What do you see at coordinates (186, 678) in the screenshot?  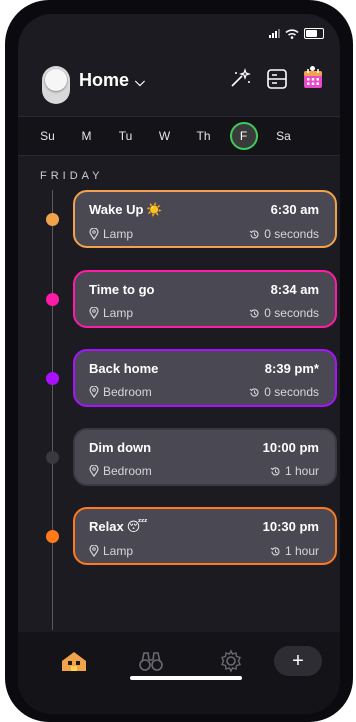 I see `home-indicator` at bounding box center [186, 678].